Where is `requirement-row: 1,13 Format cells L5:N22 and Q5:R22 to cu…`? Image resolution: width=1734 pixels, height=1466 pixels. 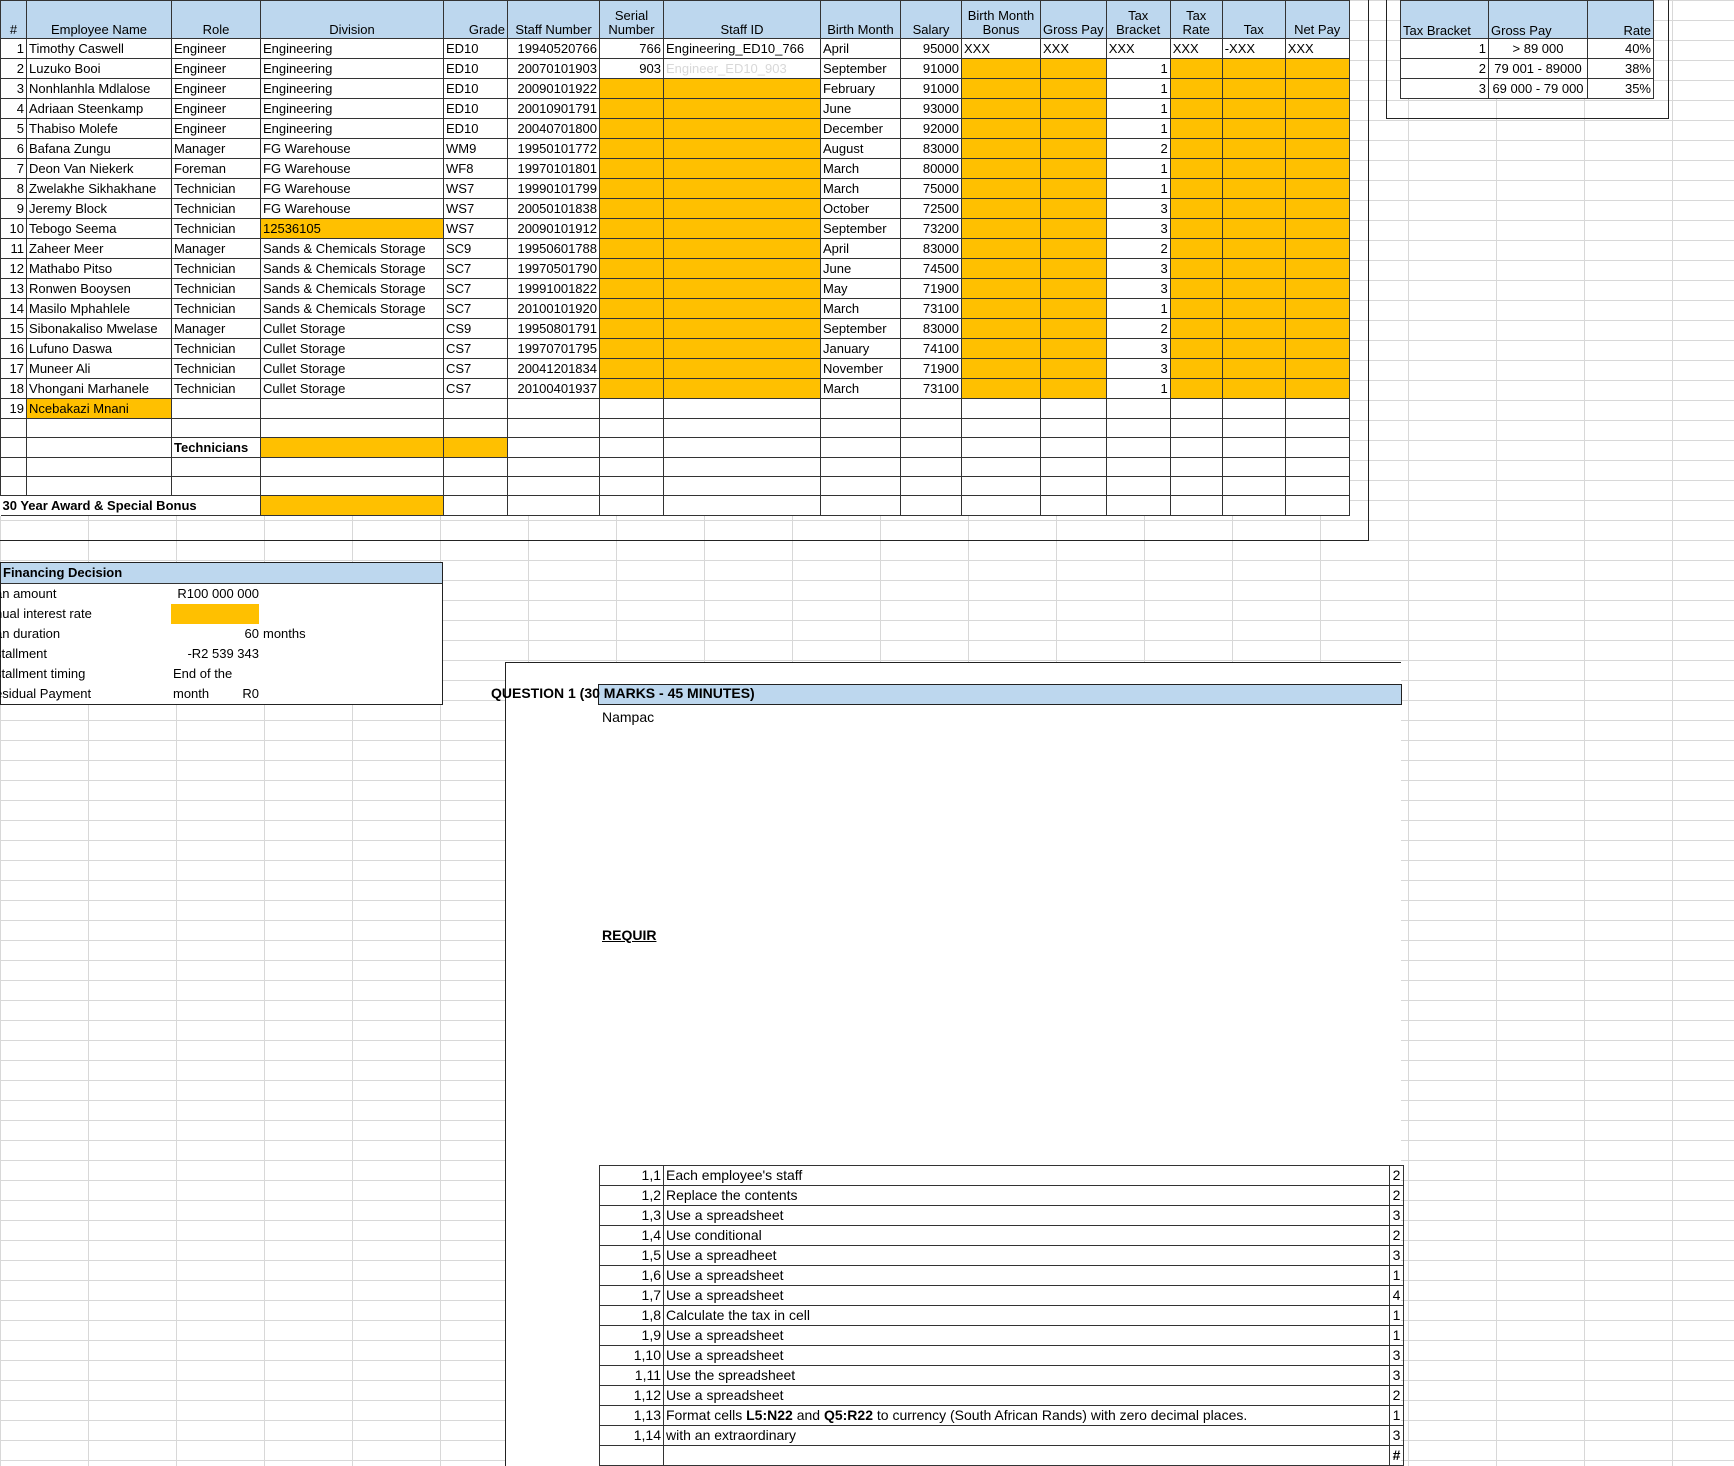 requirement-row: 1,13 Format cells L5:N22 and Q5:R22 to cu… is located at coordinates (1001, 1415).